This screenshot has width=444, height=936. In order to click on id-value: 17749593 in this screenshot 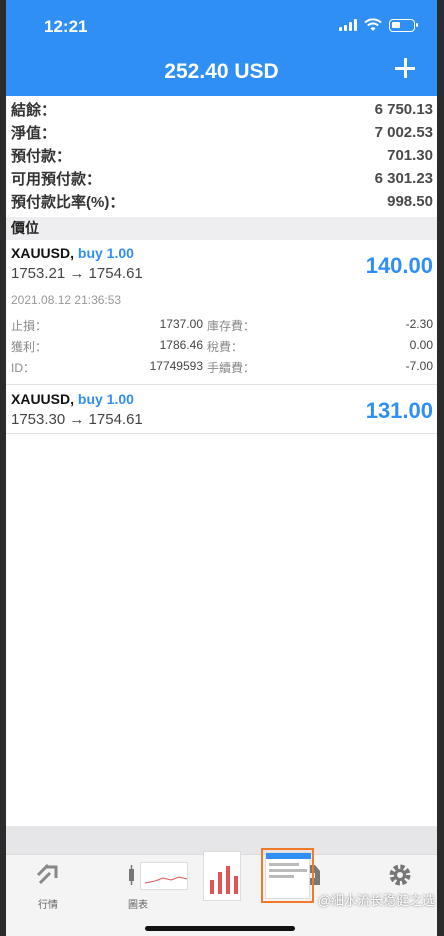, I will do `click(176, 366)`.